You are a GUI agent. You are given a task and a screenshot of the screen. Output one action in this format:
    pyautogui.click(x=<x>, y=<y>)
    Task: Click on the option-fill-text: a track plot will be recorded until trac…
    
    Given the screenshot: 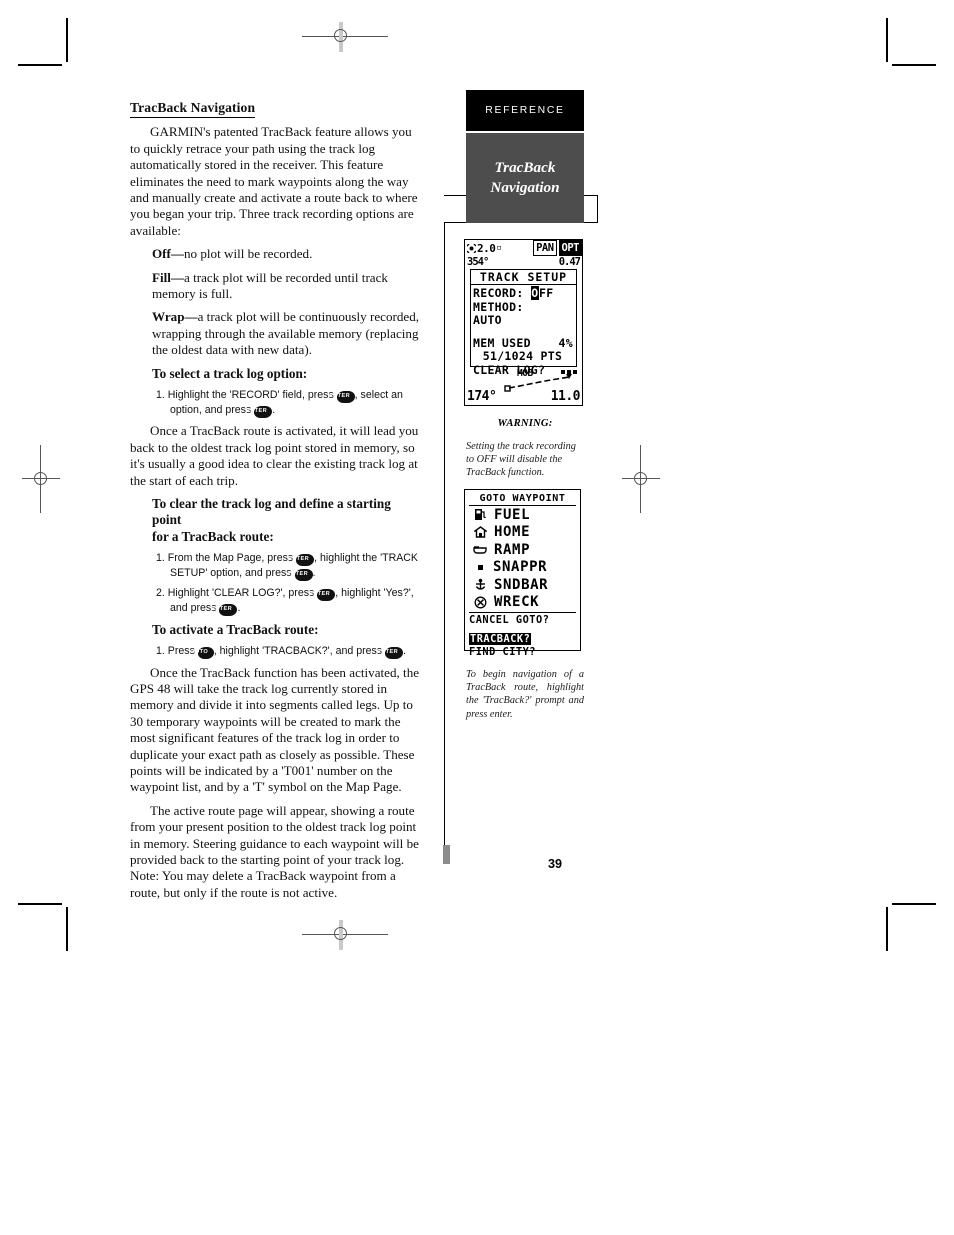 What is the action you would take?
    pyautogui.click(x=270, y=285)
    